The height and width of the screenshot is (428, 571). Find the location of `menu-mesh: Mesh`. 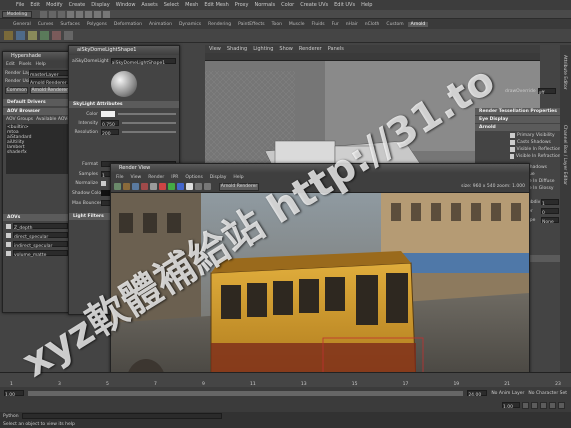

menu-mesh: Mesh is located at coordinates (191, 5).